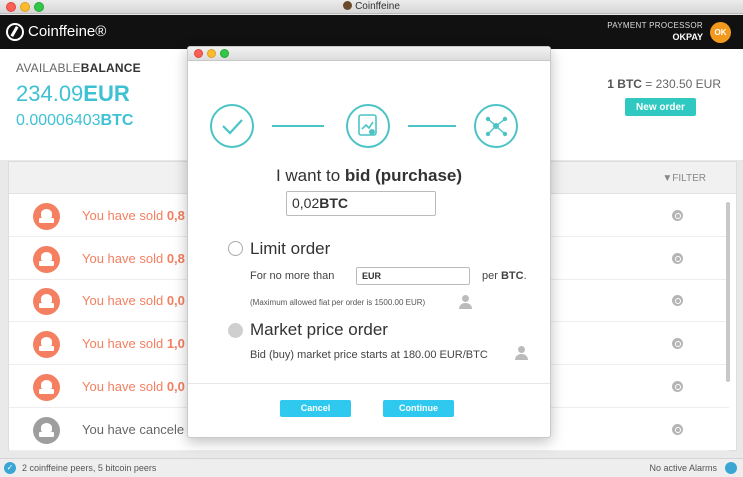  Describe the element at coordinates (418, 408) in the screenshot. I see `continue-button: Continue` at that location.